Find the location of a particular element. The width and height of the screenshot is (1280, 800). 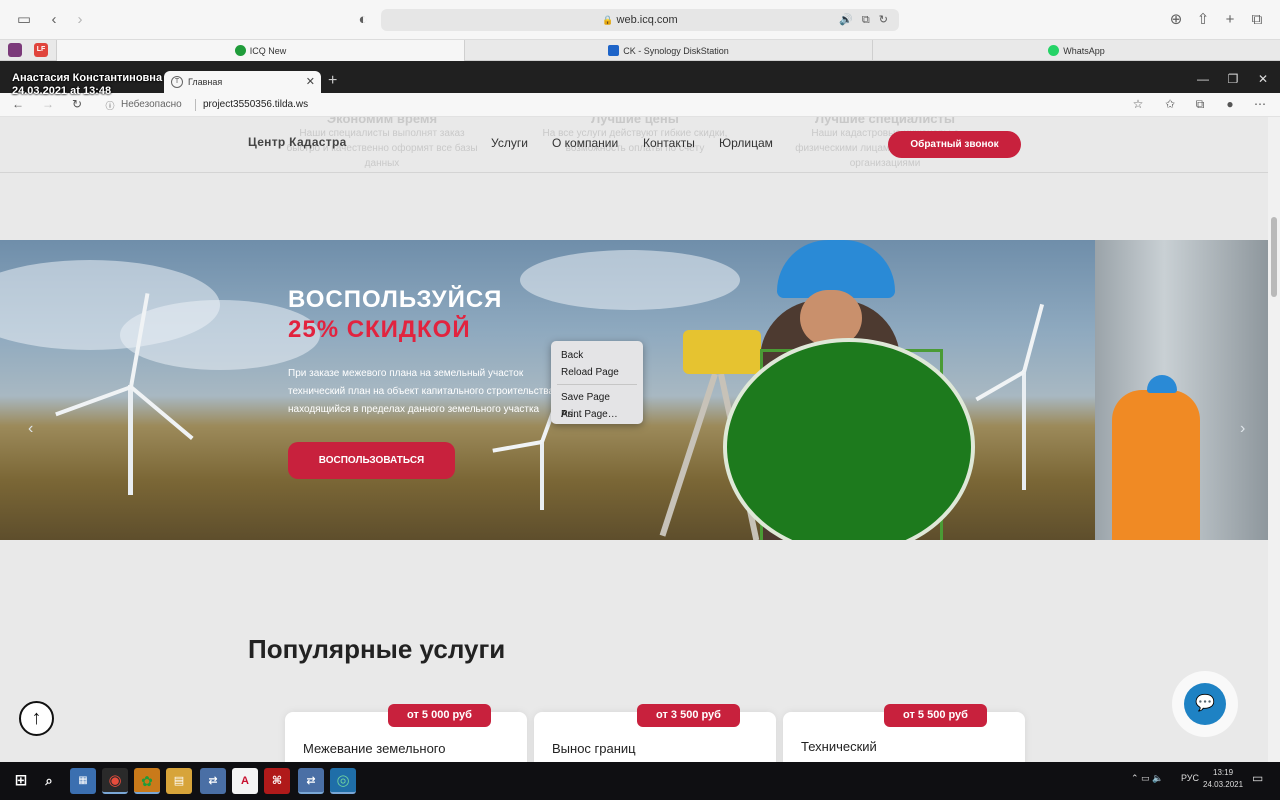

services-title: Популярные услуги is located at coordinates (377, 649).